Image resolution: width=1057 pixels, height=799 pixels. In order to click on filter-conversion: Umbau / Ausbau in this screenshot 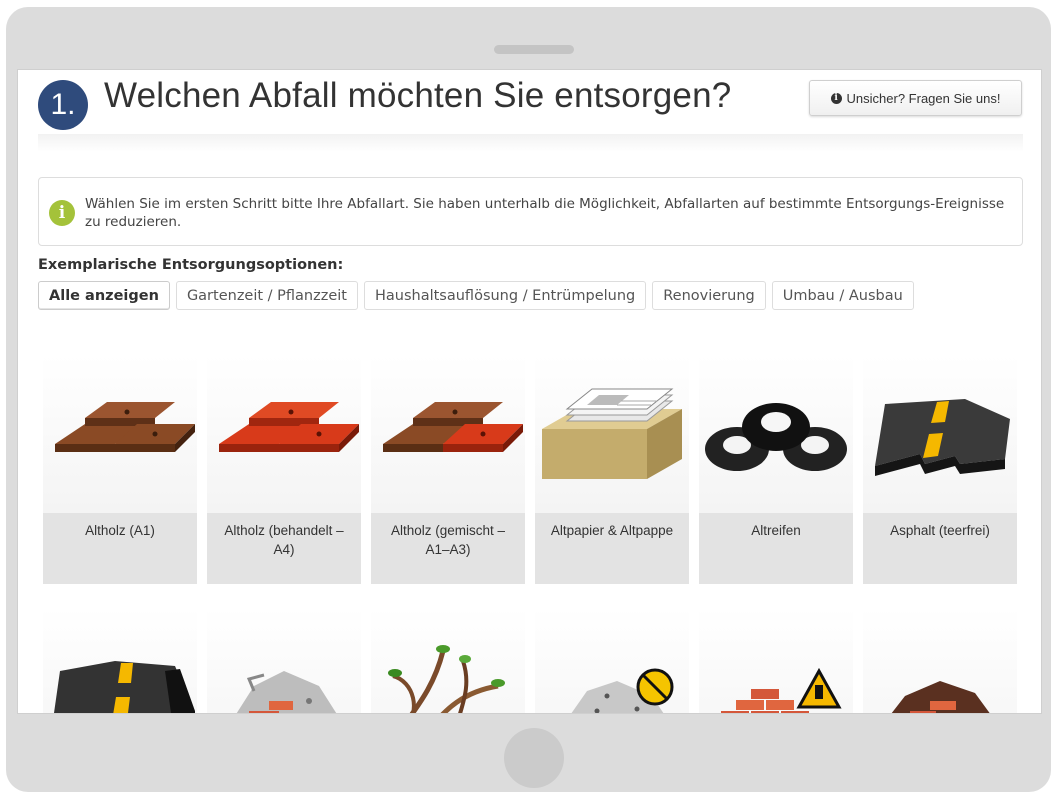, I will do `click(842, 295)`.